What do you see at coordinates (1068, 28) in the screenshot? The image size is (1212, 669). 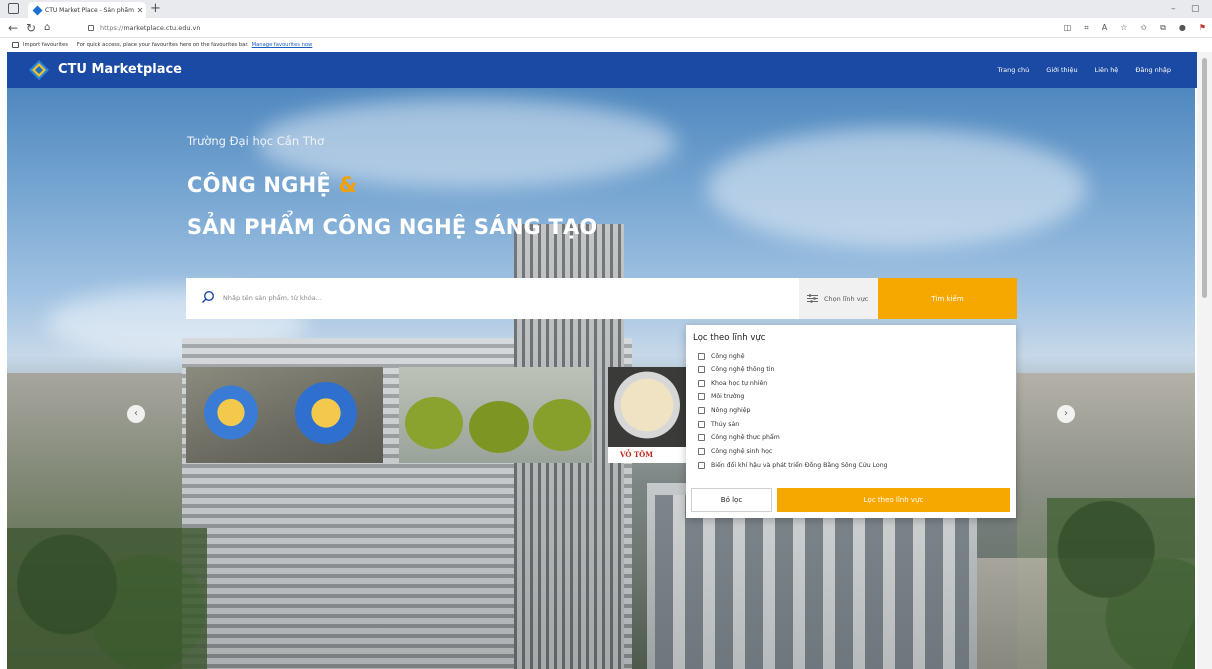 I see `reader-view-icon: ◫` at bounding box center [1068, 28].